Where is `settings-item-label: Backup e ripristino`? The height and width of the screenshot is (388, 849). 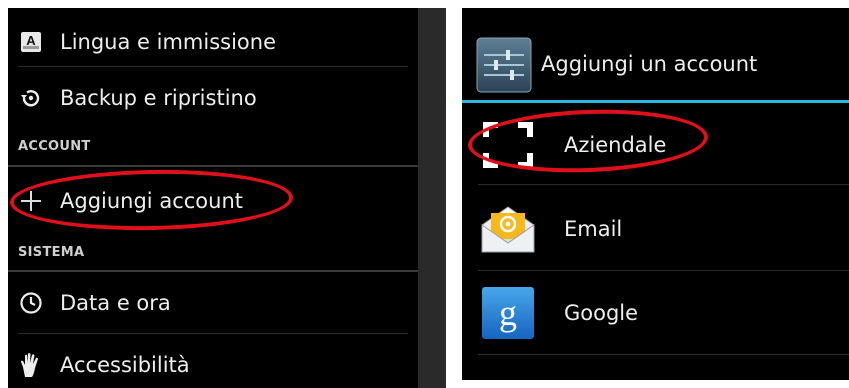
settings-item-label: Backup e ripristino is located at coordinates (158, 98).